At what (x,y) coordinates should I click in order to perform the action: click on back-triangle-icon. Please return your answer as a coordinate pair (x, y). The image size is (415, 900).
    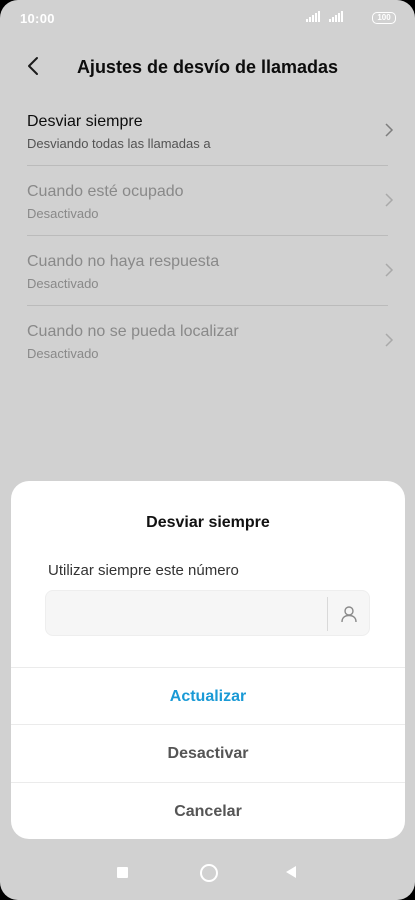
    Looking at the image, I should click on (291, 872).